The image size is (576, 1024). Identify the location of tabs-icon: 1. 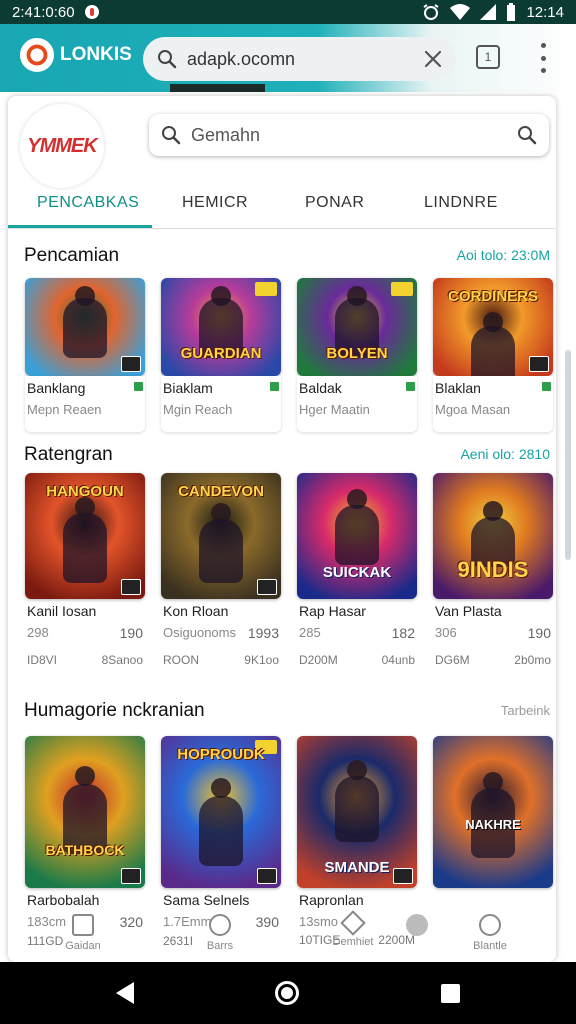
(488, 57).